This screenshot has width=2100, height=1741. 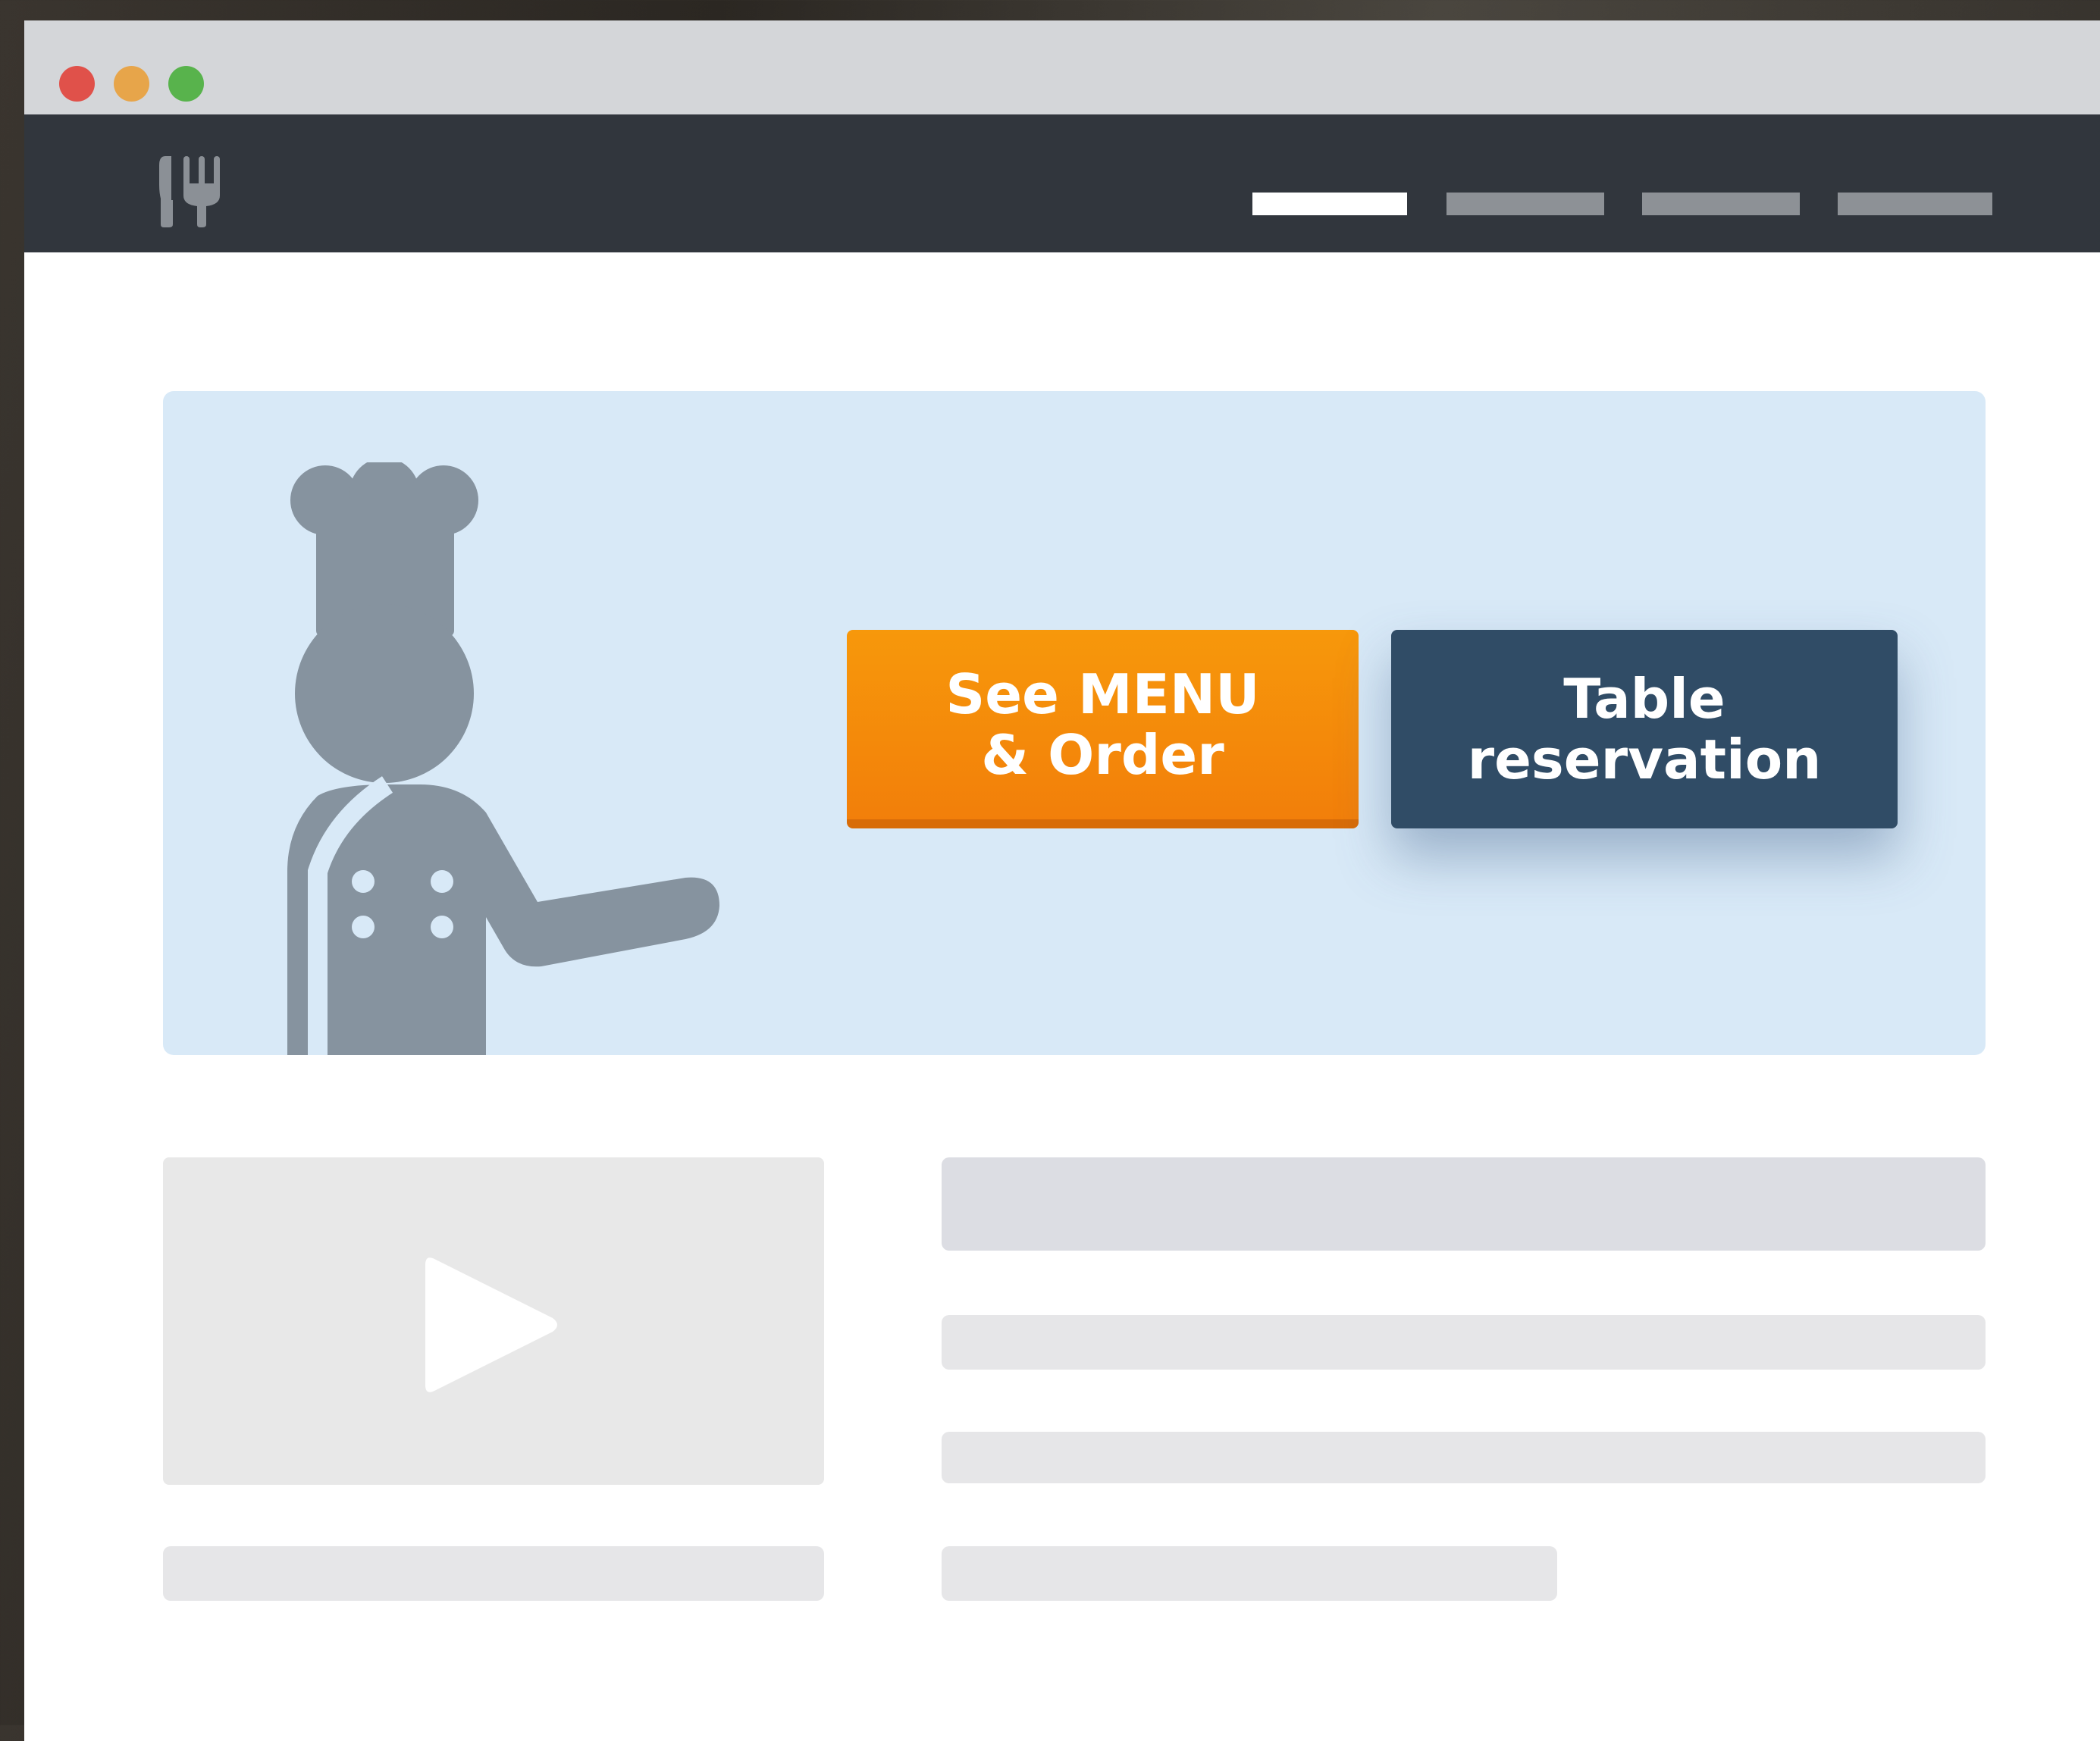 I want to click on see-menu-order-button: See MENU & Order, so click(x=1103, y=729).